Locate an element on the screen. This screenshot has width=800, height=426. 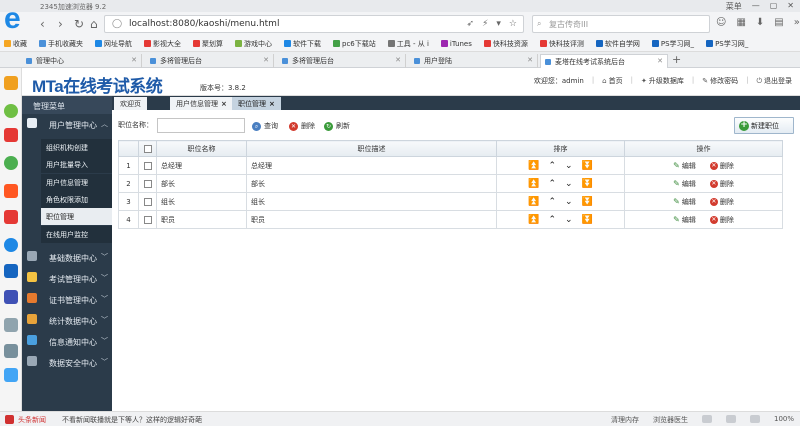
bookmark-label: 快科技资源 is located at coordinates (510, 44).